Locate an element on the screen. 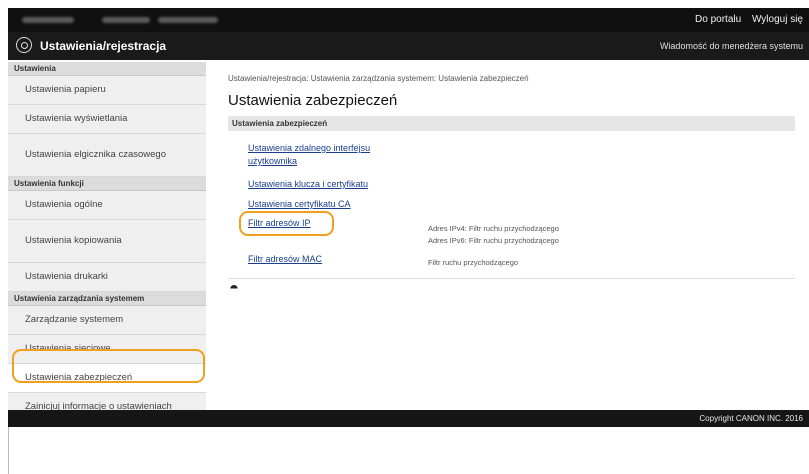  sidebar-item-system-management: Zarządzanie systemem is located at coordinates (107, 320).